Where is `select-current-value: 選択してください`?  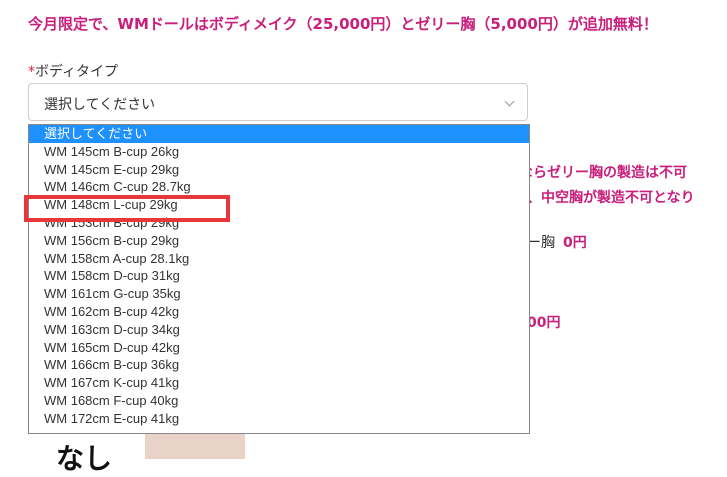 select-current-value: 選択してください is located at coordinates (100, 105).